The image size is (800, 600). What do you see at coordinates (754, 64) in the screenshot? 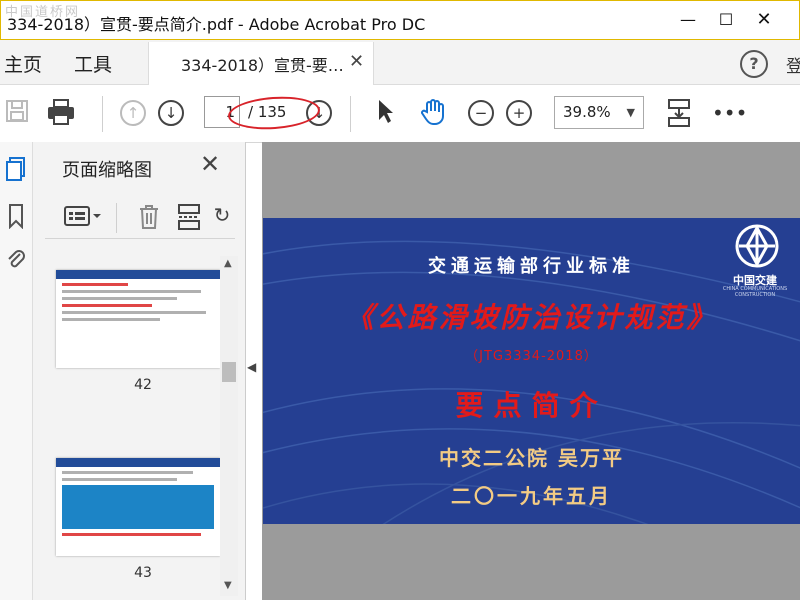
I see `help-icon: ?` at bounding box center [754, 64].